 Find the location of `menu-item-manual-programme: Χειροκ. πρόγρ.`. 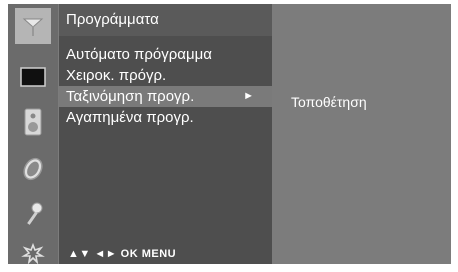

menu-item-manual-programme: Χειροκ. πρόγρ. is located at coordinates (165, 75).